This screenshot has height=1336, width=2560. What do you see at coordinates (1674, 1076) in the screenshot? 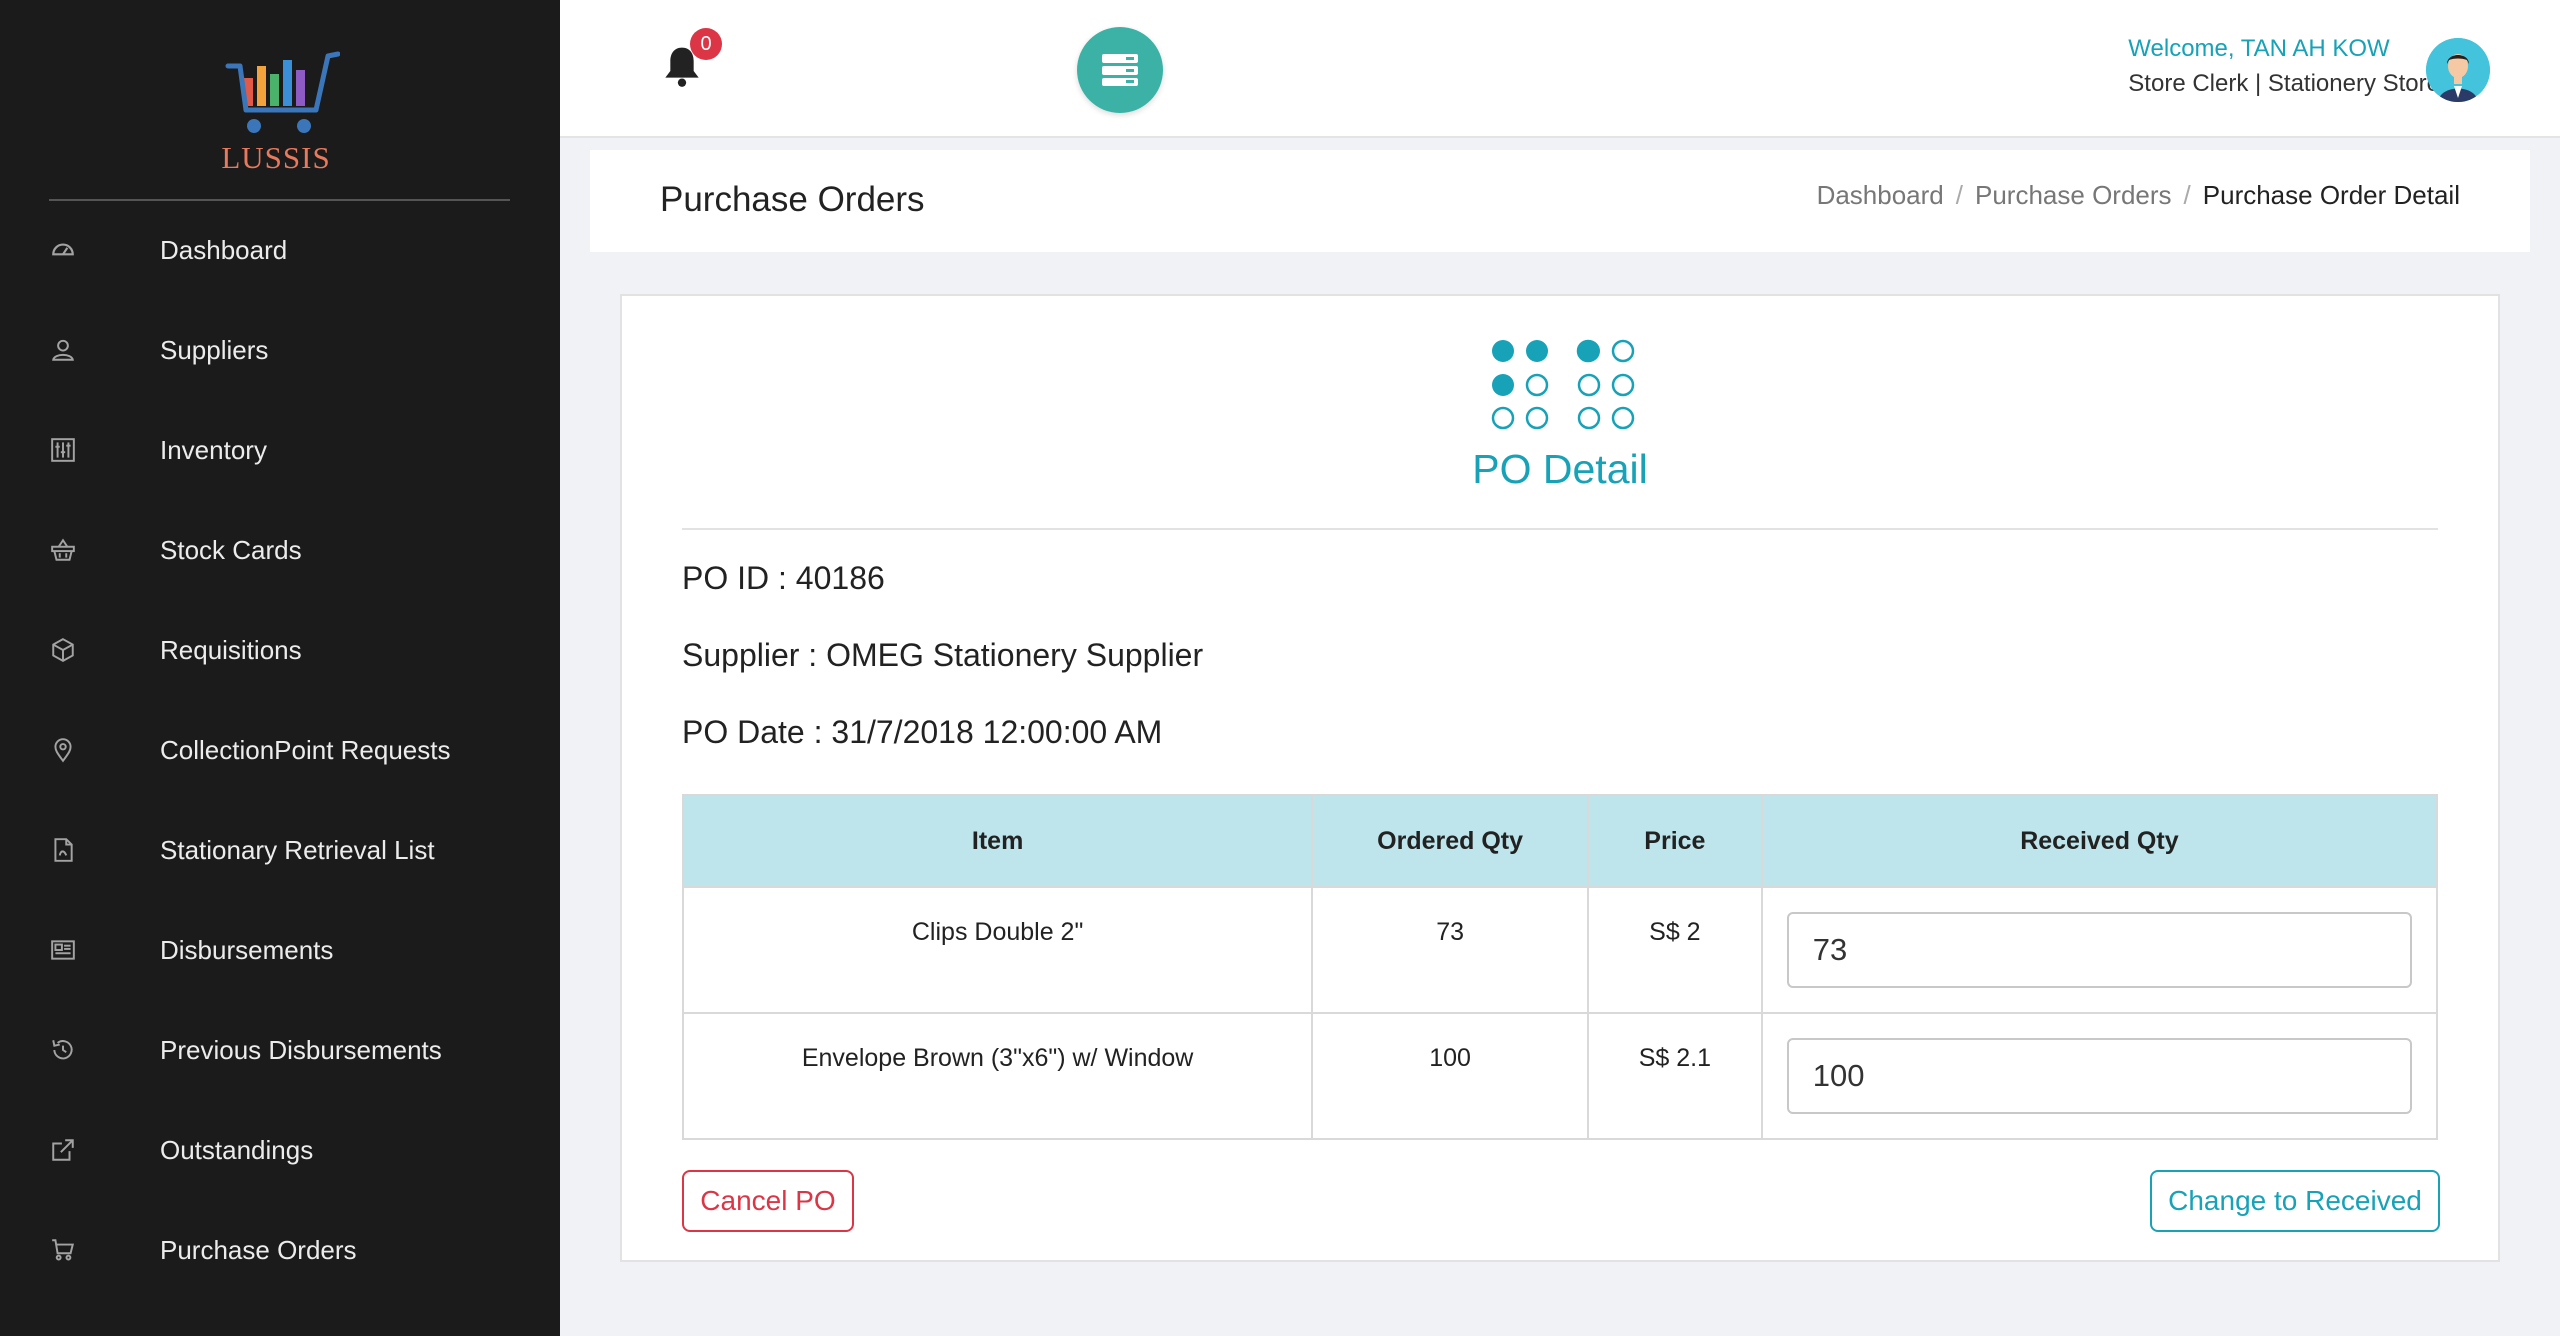
I see `price-cell: S$ 2.1` at bounding box center [1674, 1076].